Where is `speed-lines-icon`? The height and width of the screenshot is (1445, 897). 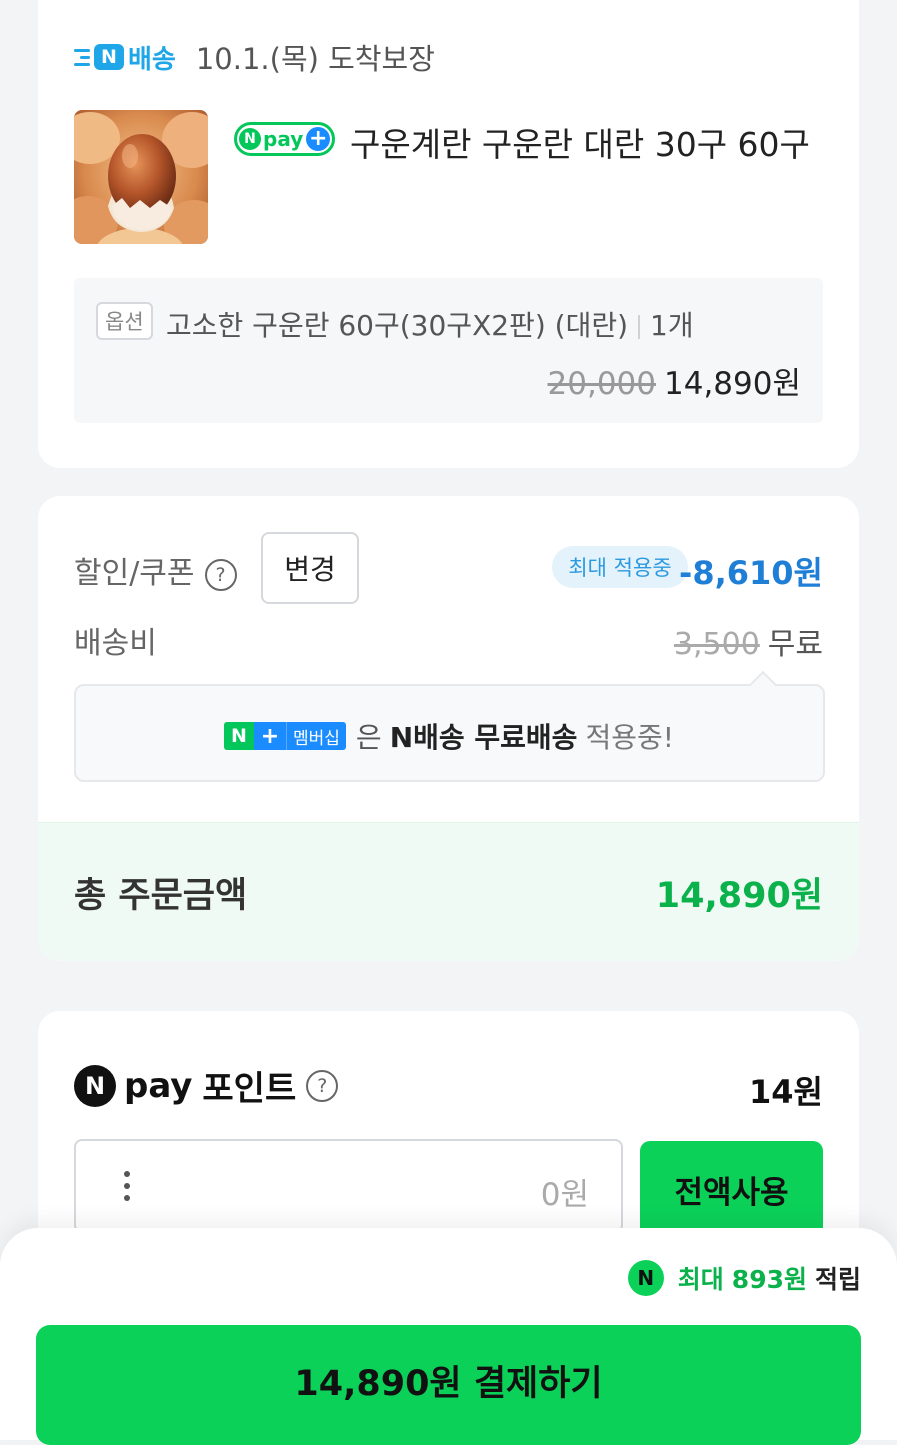 speed-lines-icon is located at coordinates (82, 57).